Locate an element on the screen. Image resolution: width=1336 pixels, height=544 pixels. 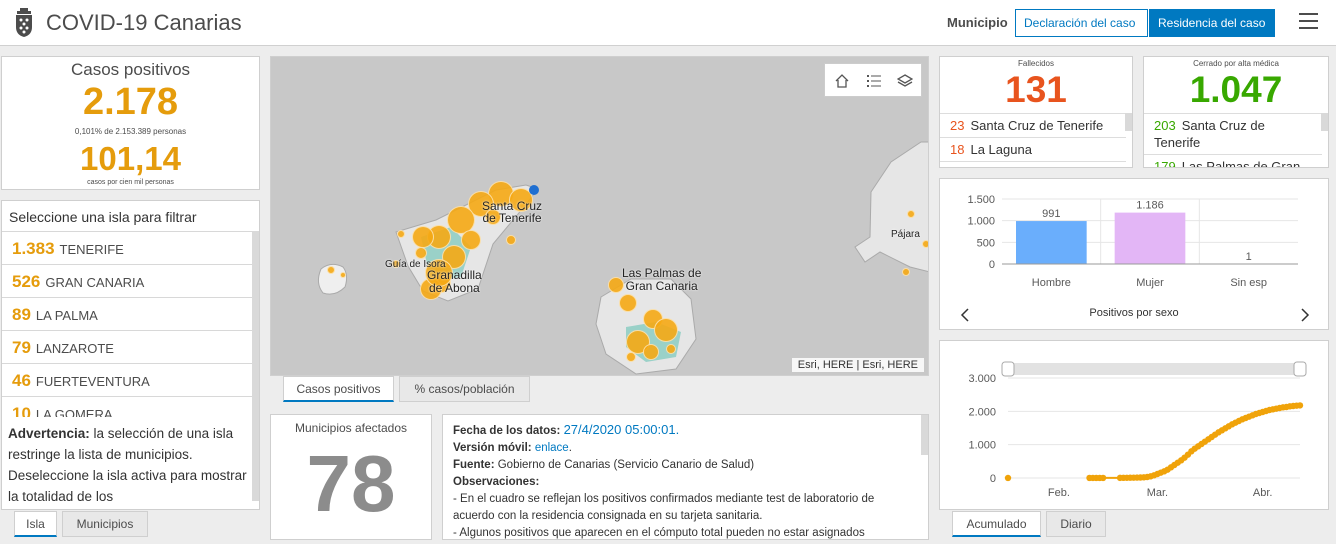
canarias-seal-icon is located at coordinates (24, 22).